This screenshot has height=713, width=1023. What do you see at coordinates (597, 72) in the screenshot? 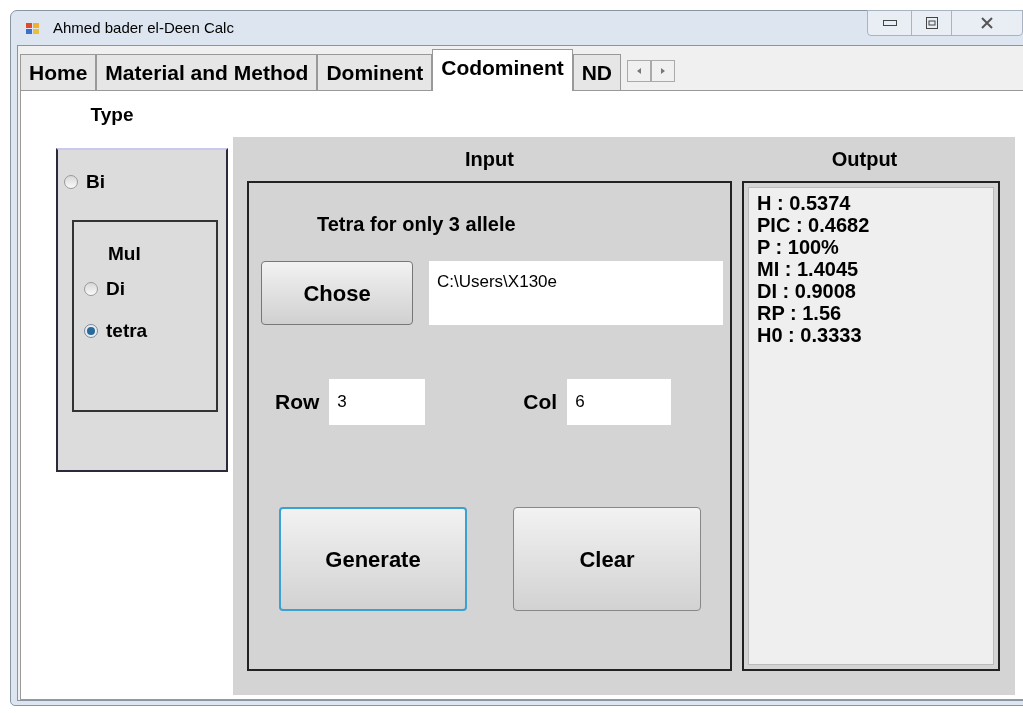
I see `tab: ND` at bounding box center [597, 72].